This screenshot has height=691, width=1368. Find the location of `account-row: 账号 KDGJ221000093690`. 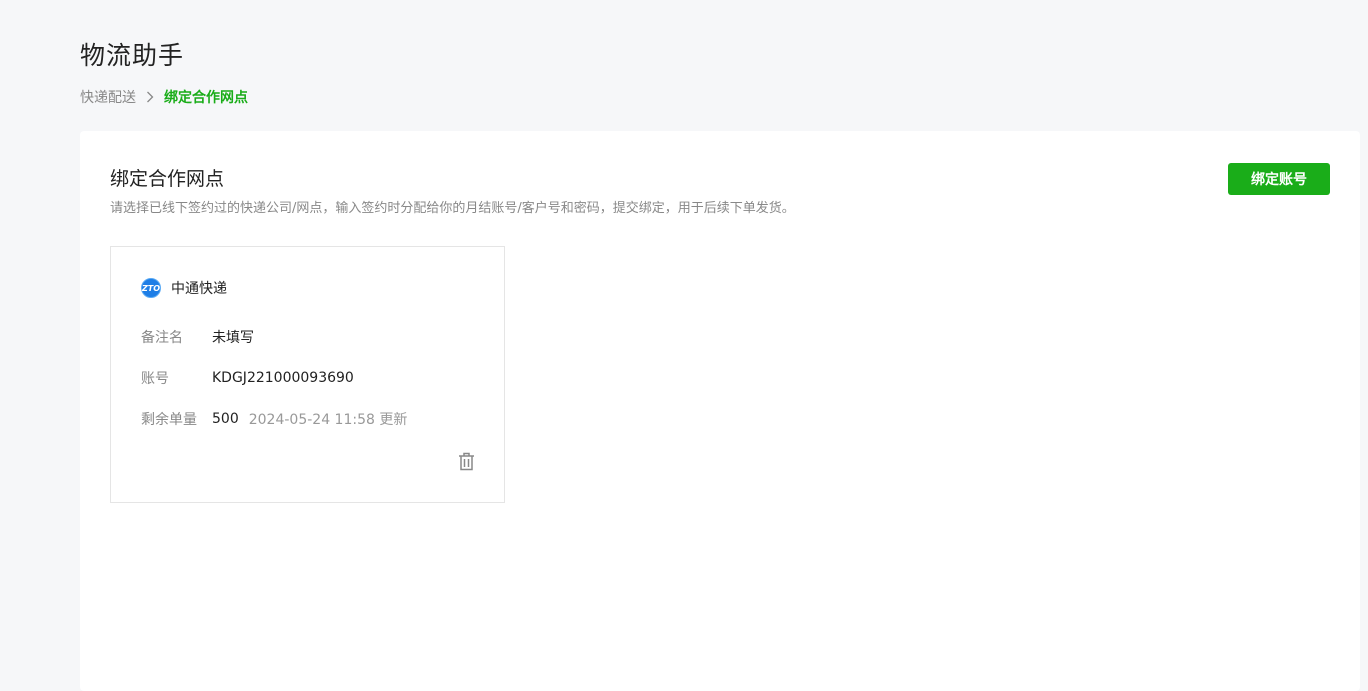

account-row: 账号 KDGJ221000093690 is located at coordinates (247, 378).